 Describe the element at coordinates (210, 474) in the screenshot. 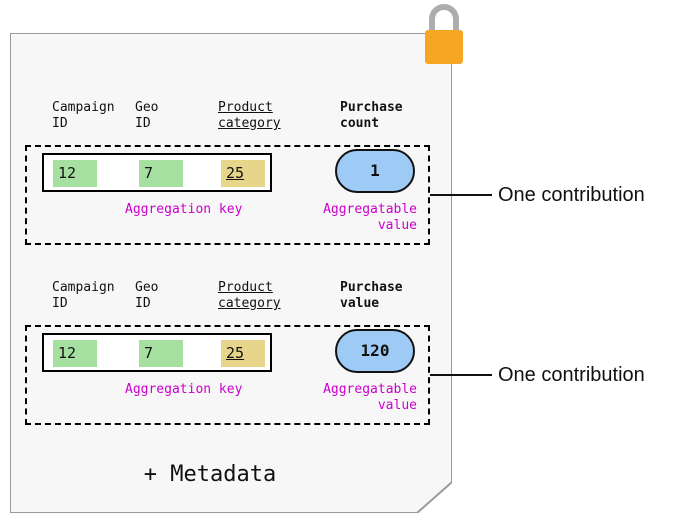

I see `metadata-label: + Metadata` at that location.